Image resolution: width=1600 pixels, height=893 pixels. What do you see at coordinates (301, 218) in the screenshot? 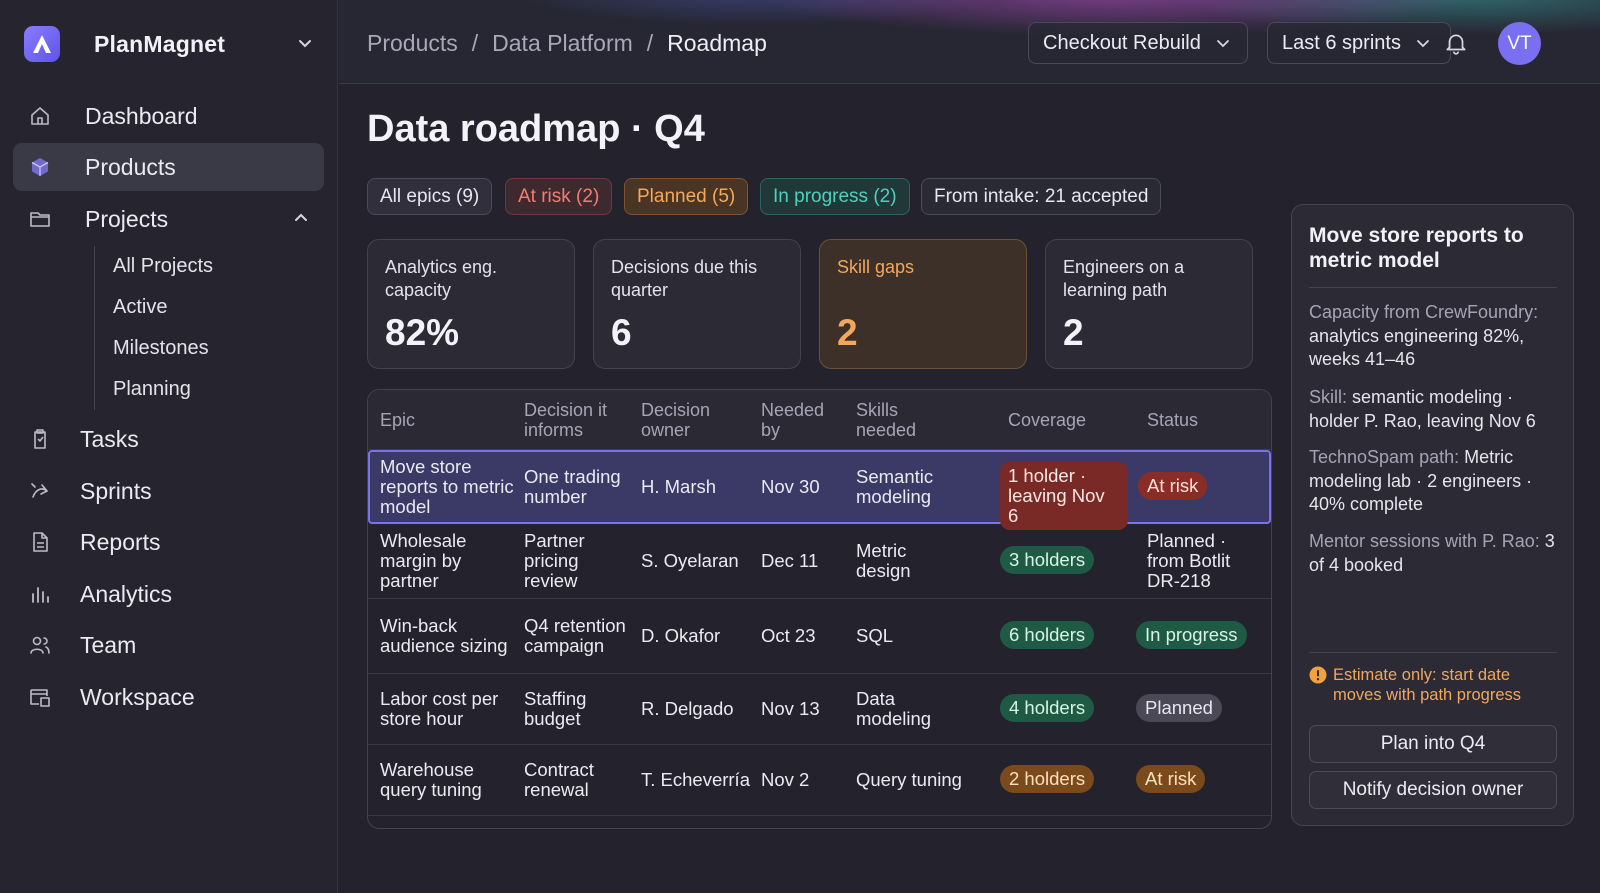
I see `chevron-up-icon` at bounding box center [301, 218].